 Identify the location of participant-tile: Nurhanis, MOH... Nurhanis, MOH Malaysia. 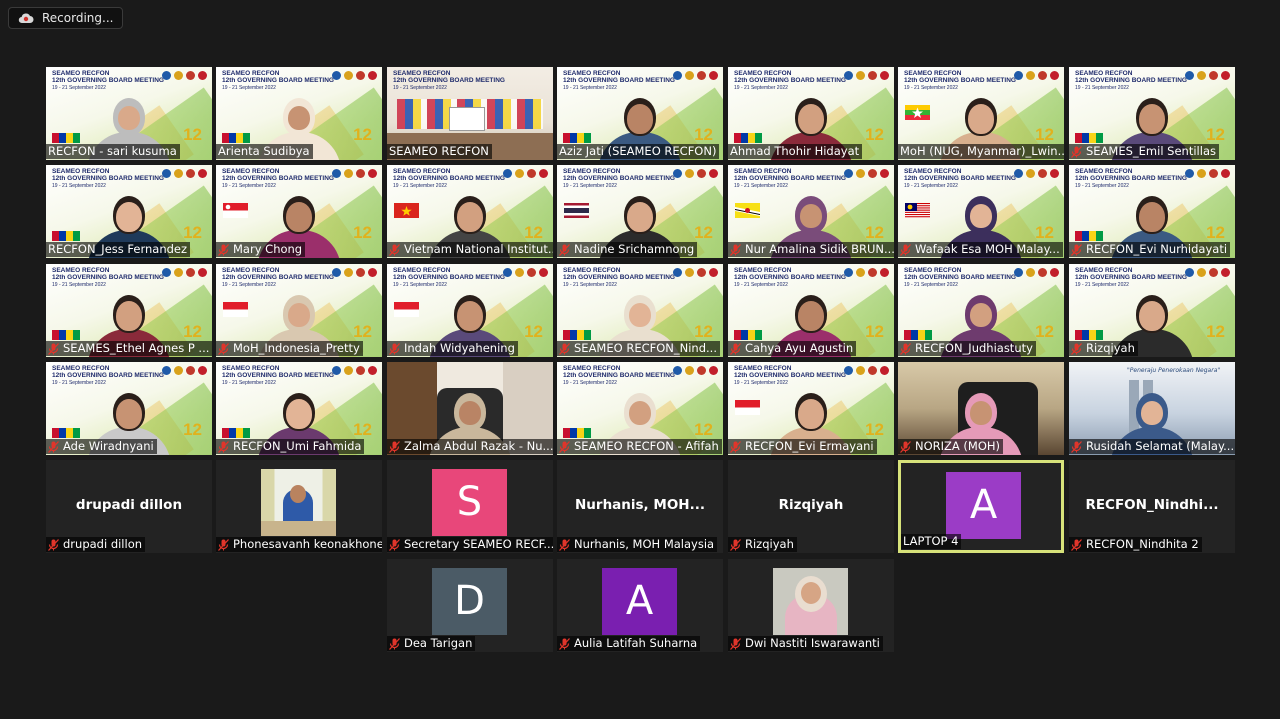
(640, 506).